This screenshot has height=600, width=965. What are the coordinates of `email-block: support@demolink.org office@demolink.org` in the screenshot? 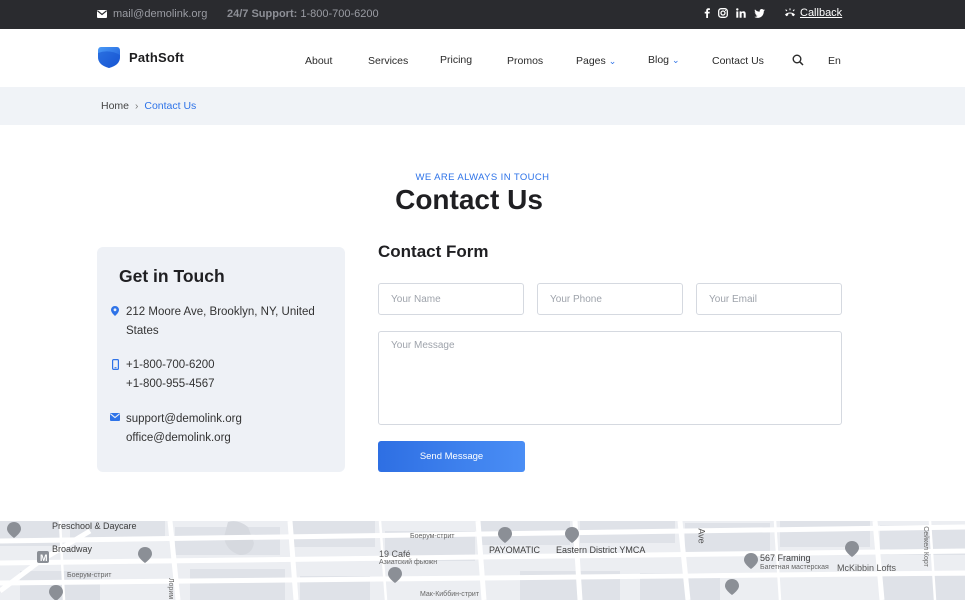 It's located at (223, 429).